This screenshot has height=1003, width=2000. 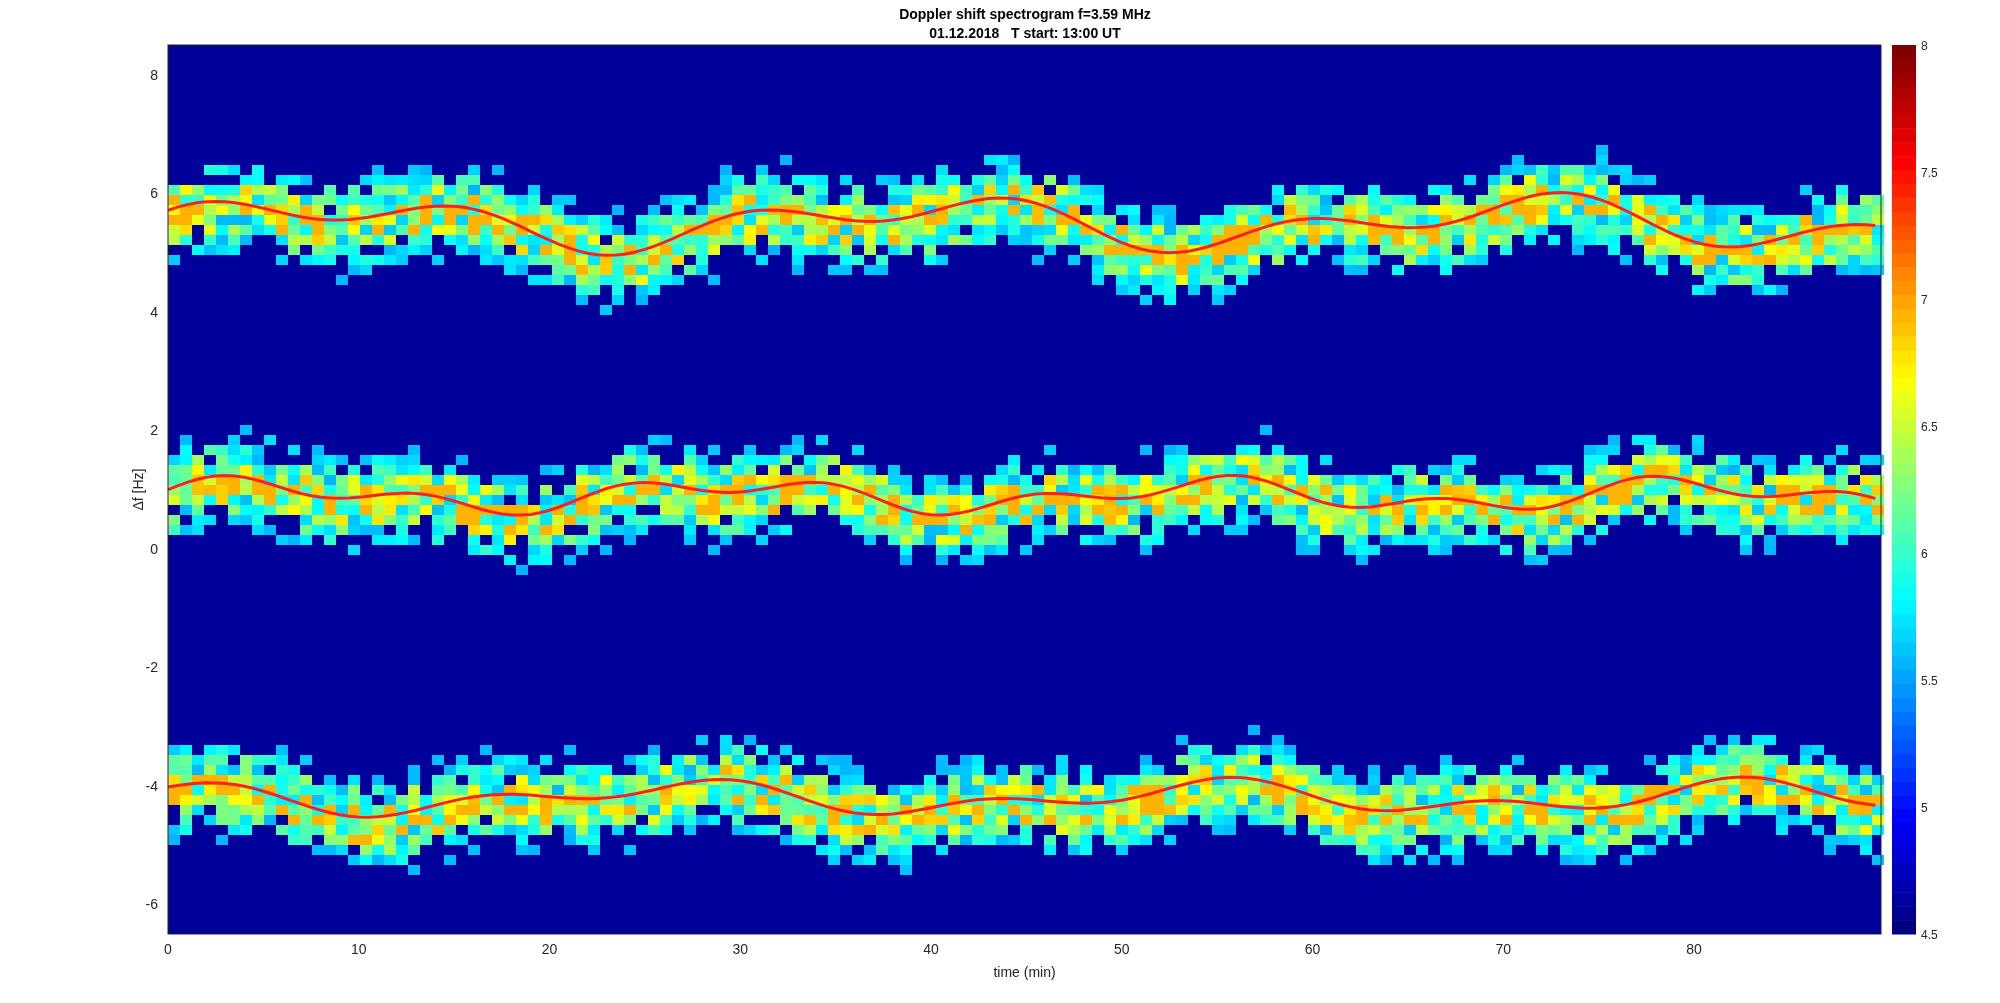 What do you see at coordinates (1929, 427) in the screenshot?
I see `colorbar-tick-label: 6.5` at bounding box center [1929, 427].